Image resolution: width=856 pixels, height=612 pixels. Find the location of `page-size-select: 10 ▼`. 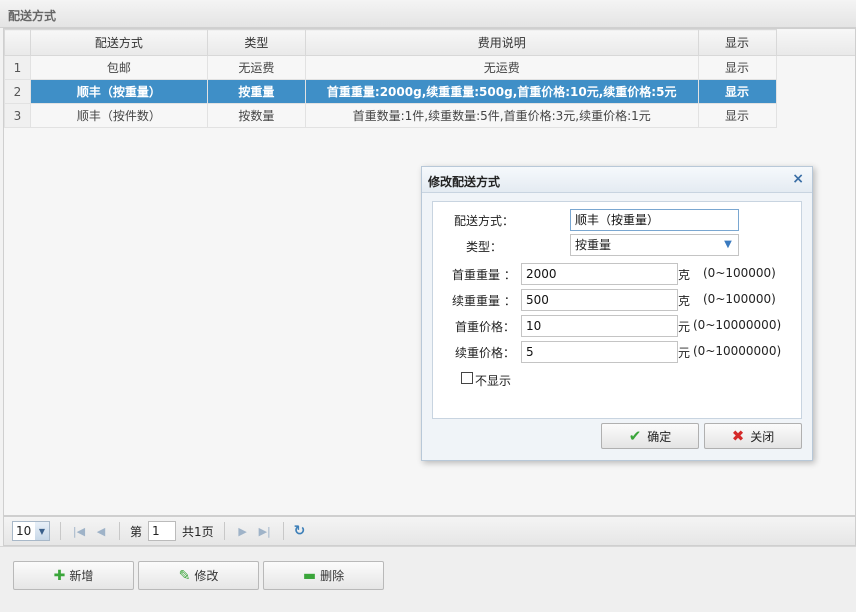

page-size-select: 10 ▼ is located at coordinates (31, 531).